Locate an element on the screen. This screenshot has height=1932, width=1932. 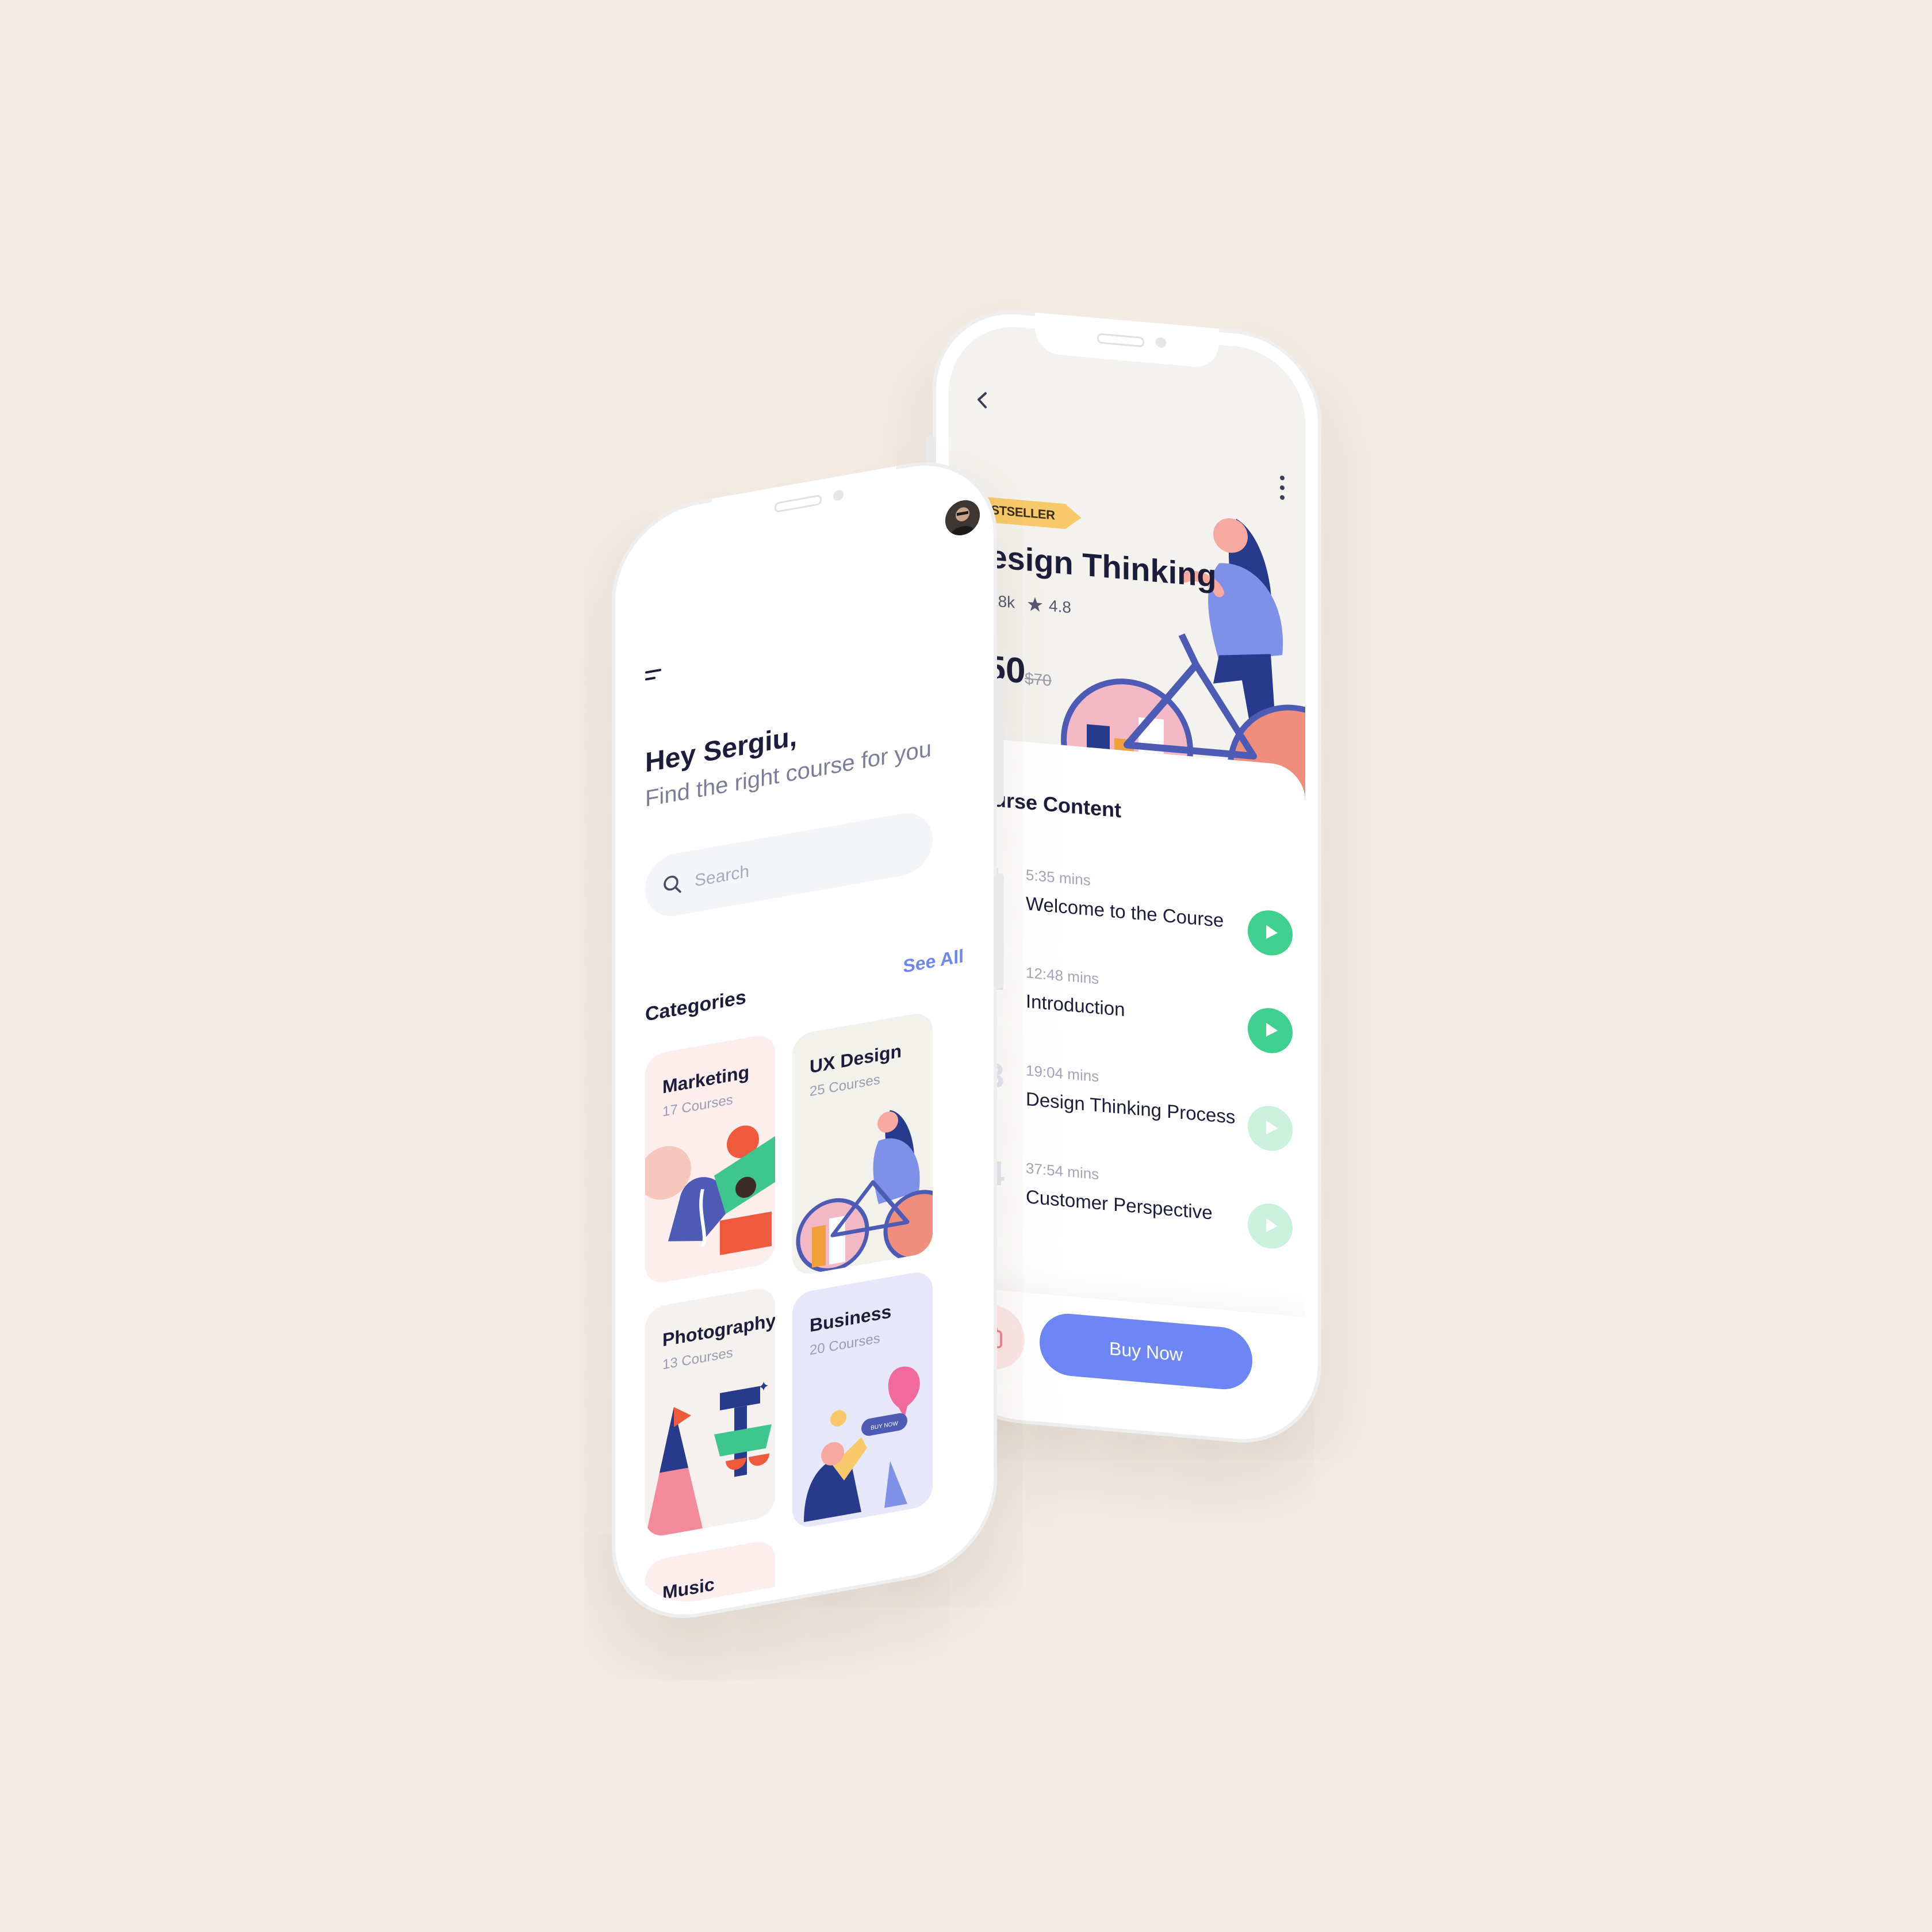
category-card-business: Business 20 Courses BUY NOW is located at coordinates (862, 1399).